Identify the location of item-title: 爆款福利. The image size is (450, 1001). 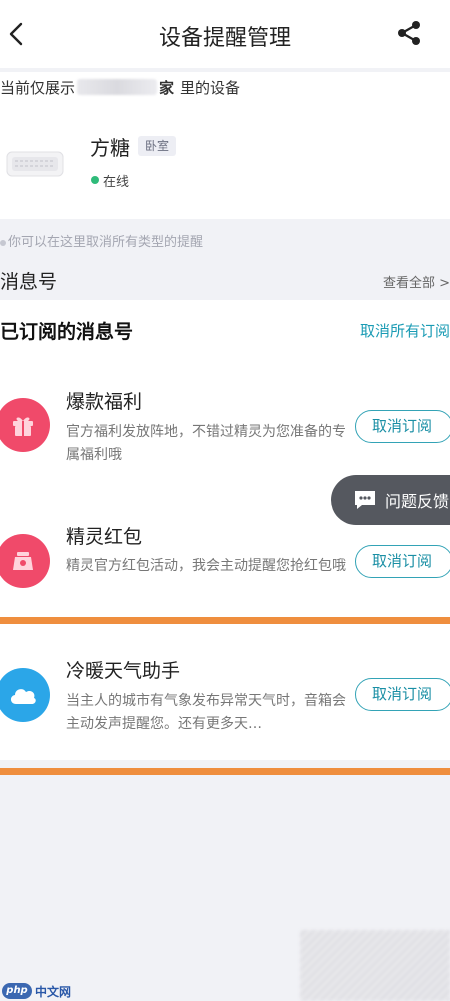
(104, 402).